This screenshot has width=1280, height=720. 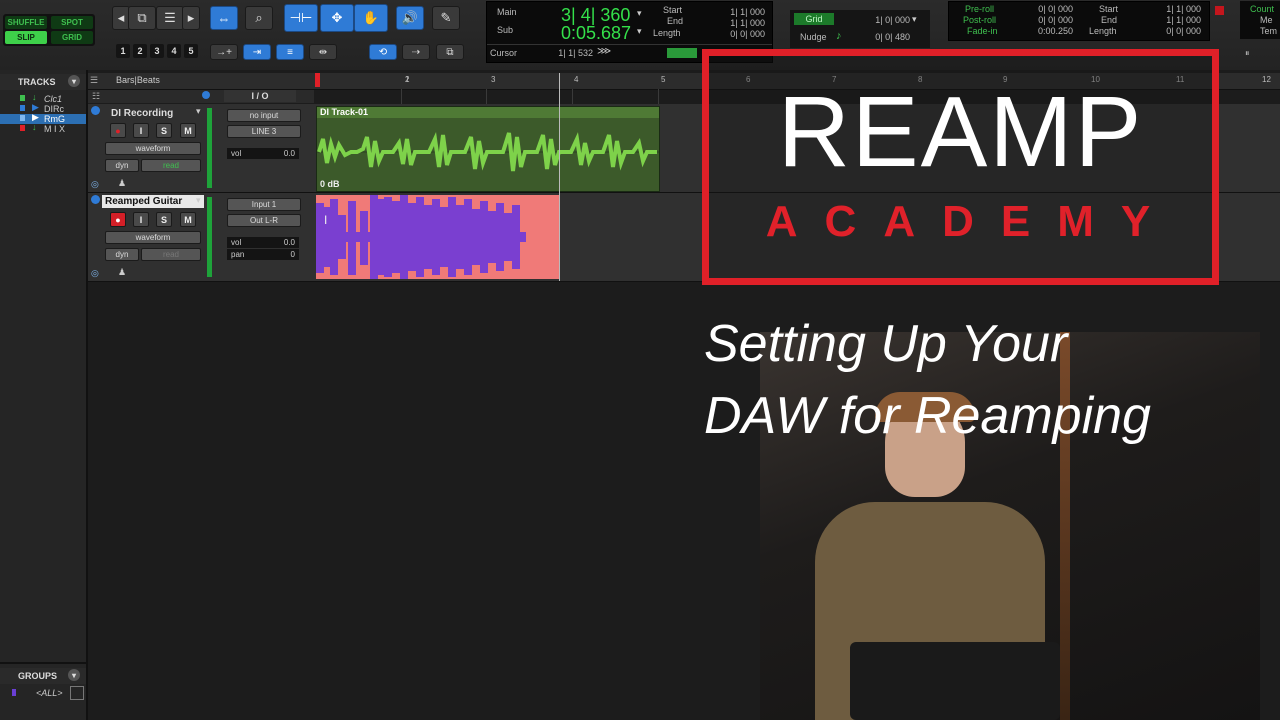 What do you see at coordinates (813, 37) in the screenshot?
I see `nudge-label: Nudge` at bounding box center [813, 37].